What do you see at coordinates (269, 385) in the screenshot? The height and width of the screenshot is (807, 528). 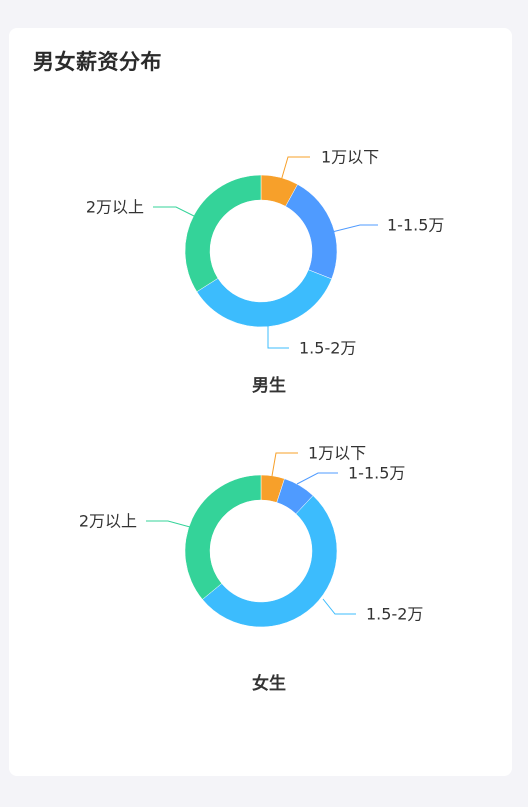 I see `chart-title: 男生` at bounding box center [269, 385].